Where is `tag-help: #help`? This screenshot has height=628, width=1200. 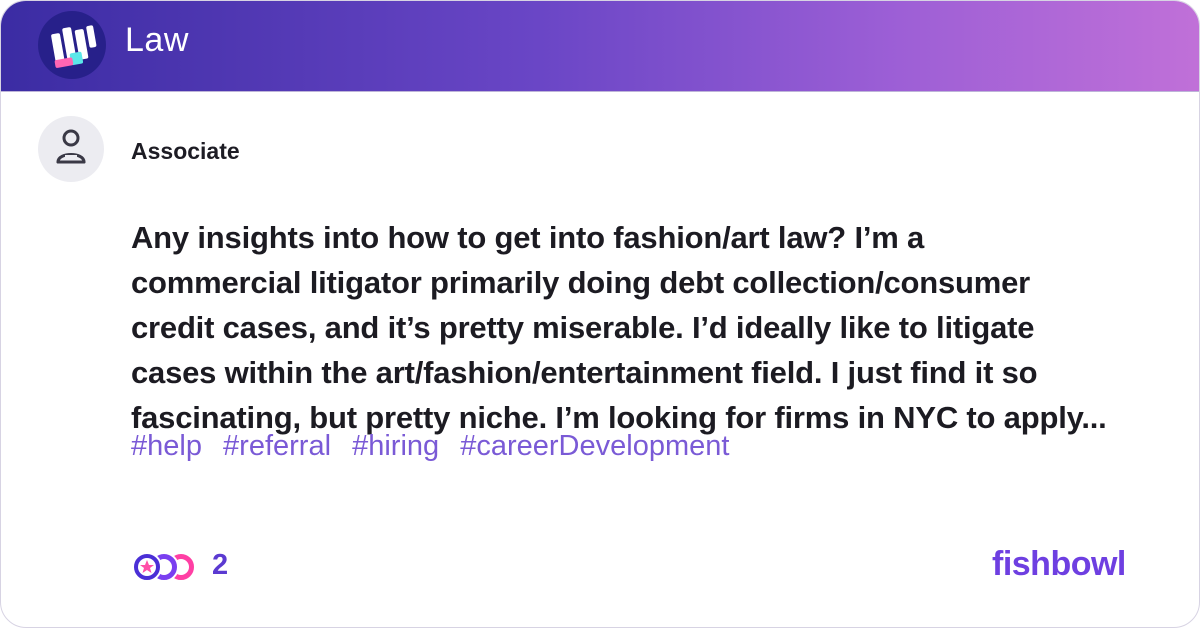
tag-help: #help is located at coordinates (166, 446).